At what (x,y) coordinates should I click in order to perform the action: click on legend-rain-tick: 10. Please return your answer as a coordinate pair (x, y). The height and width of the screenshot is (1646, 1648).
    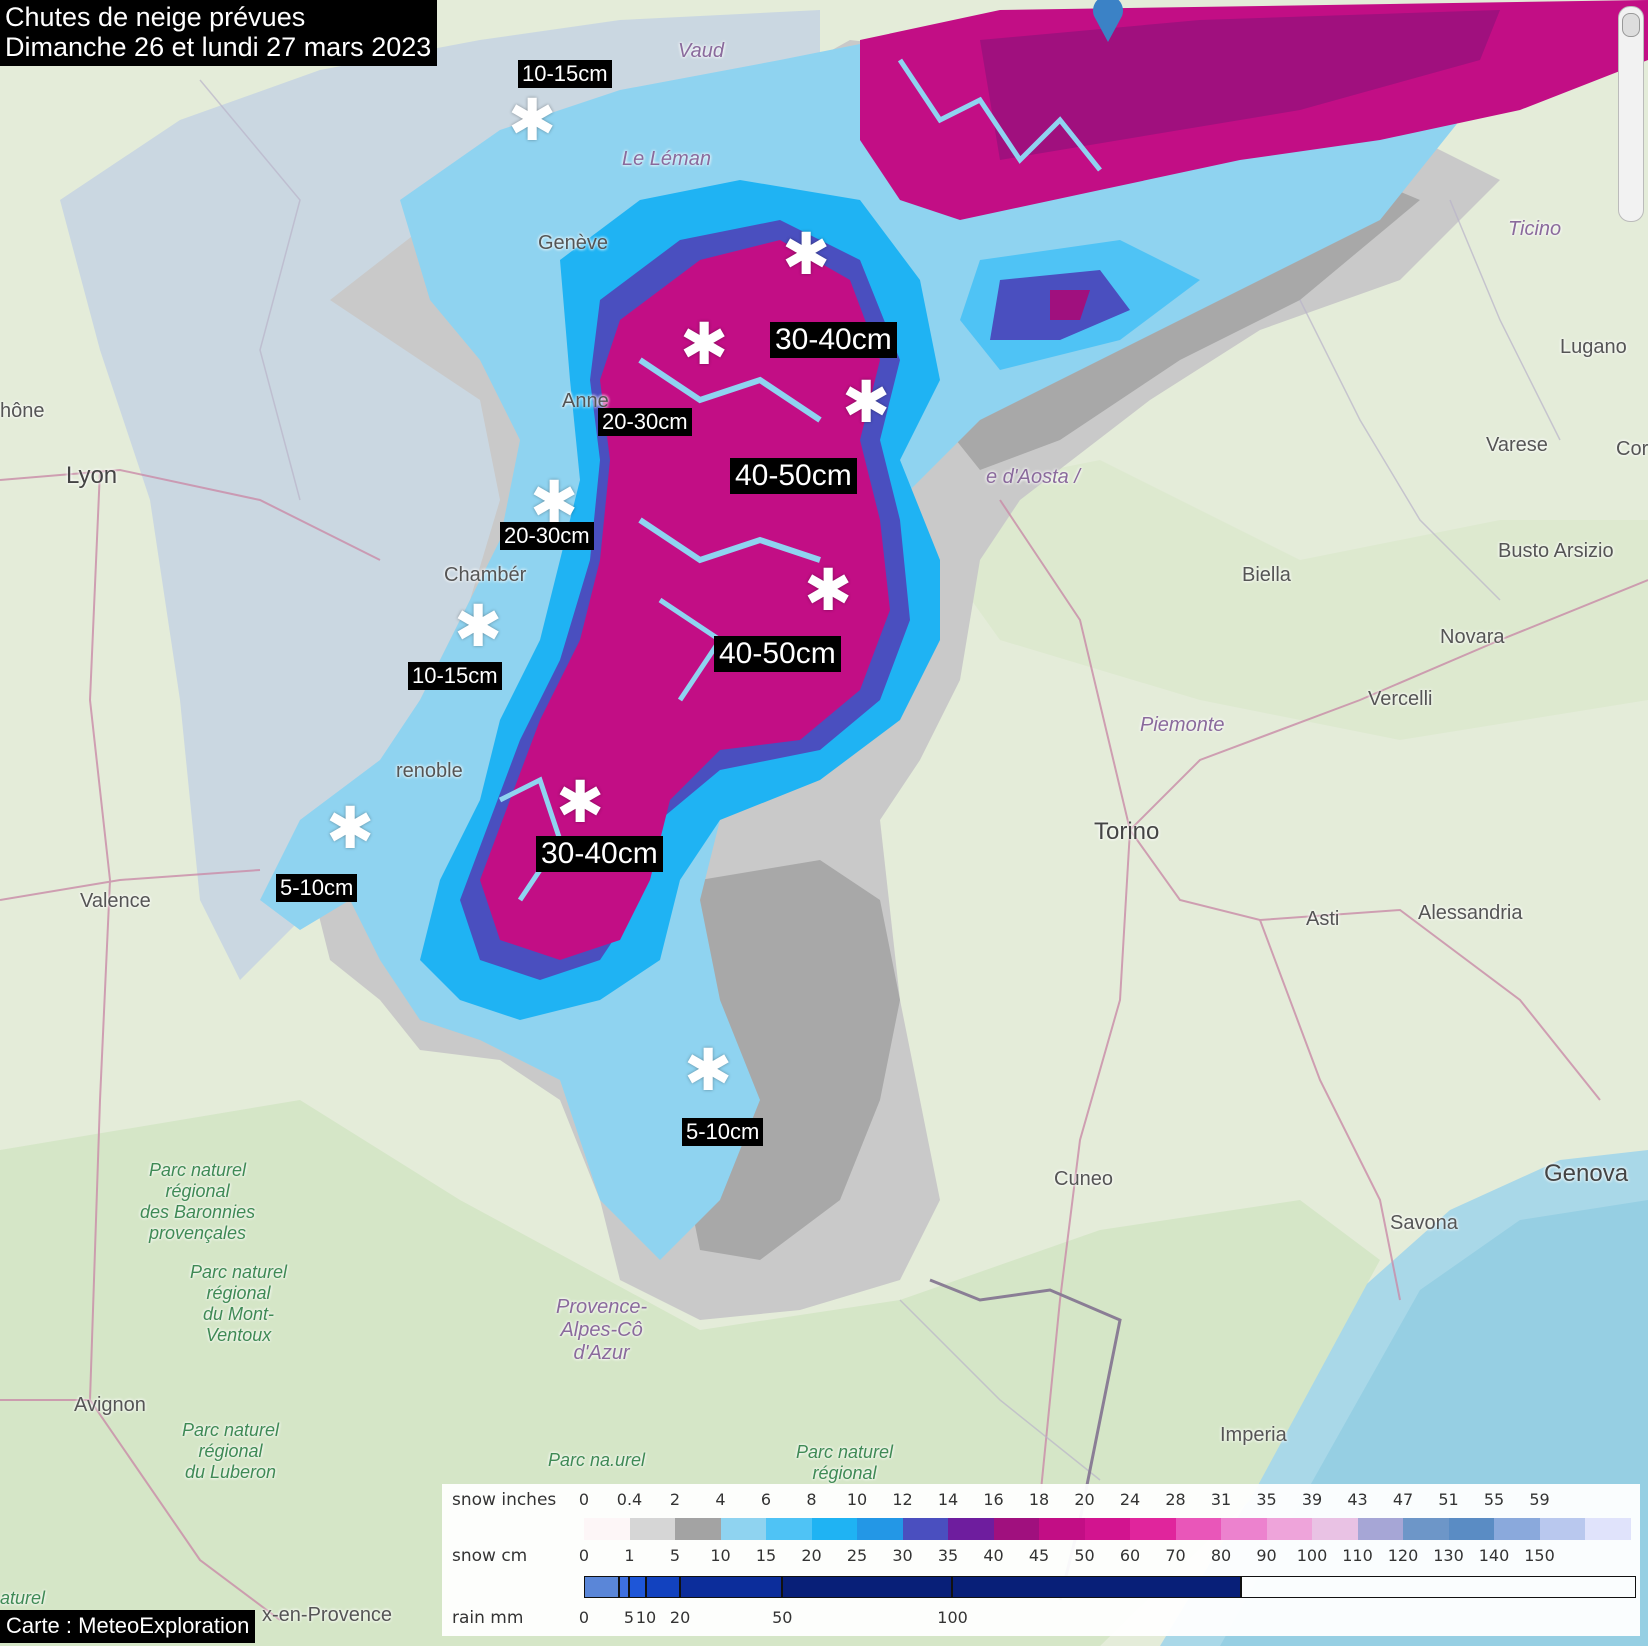
    Looking at the image, I should click on (646, 1617).